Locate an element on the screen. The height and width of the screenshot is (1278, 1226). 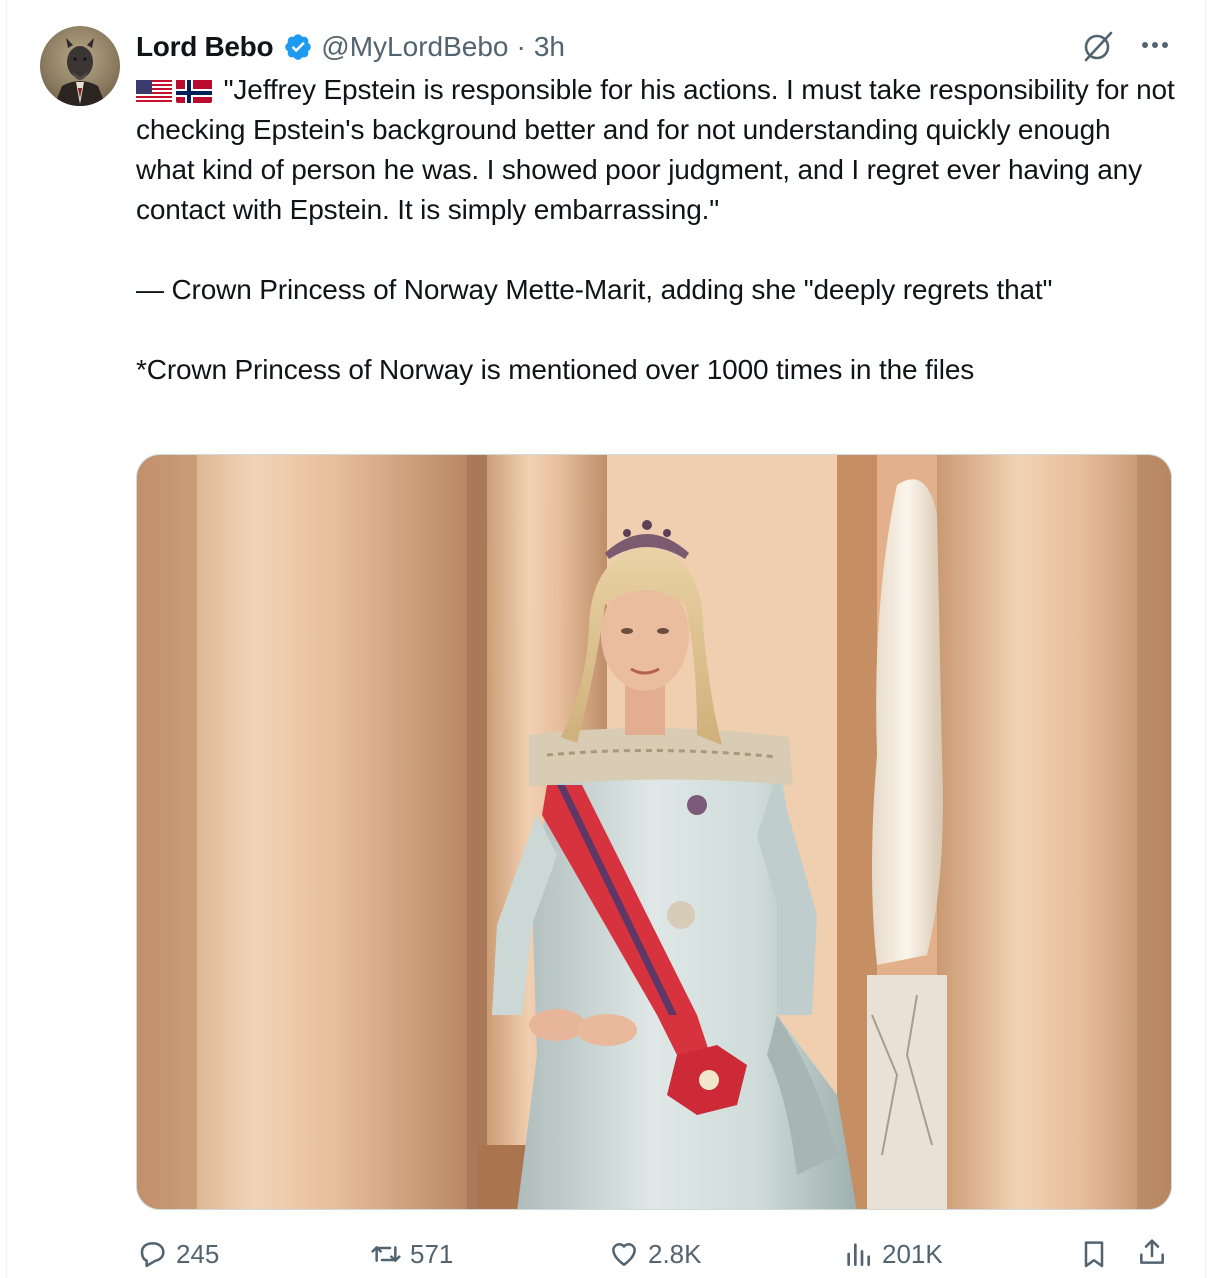
like-count: 2.8K is located at coordinates (675, 1253).